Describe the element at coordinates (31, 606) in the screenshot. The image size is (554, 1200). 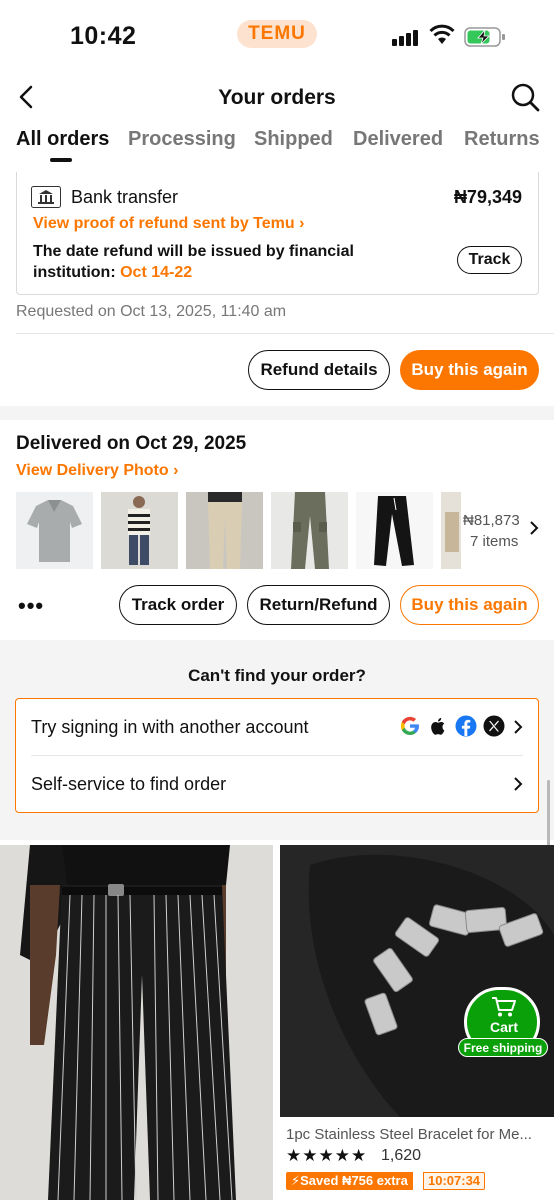
I see `more-options-icon: •••` at that location.